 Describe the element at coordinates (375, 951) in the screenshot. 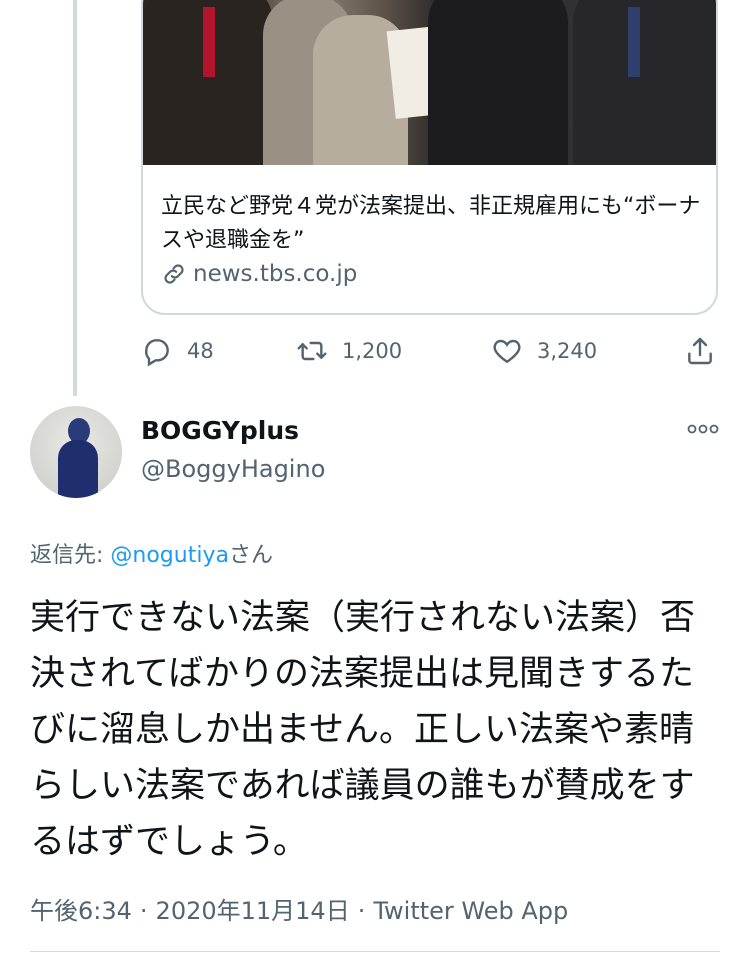

I see `divider` at that location.